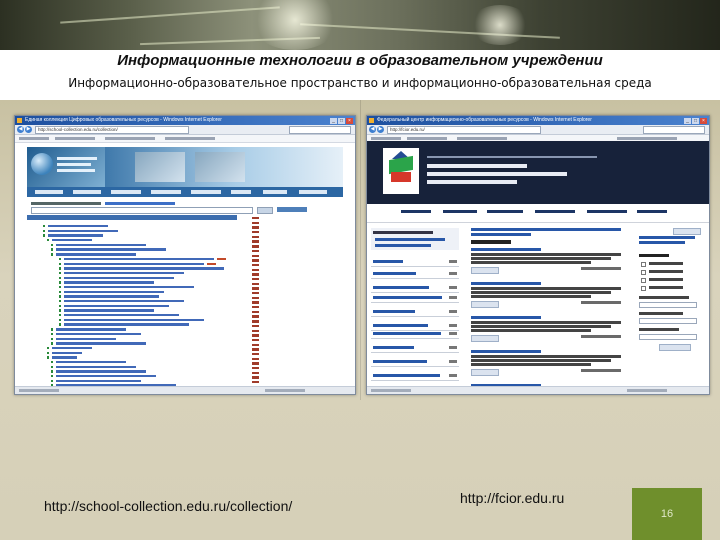  Describe the element at coordinates (360, 25) in the screenshot. I see `header-decoration` at that location.